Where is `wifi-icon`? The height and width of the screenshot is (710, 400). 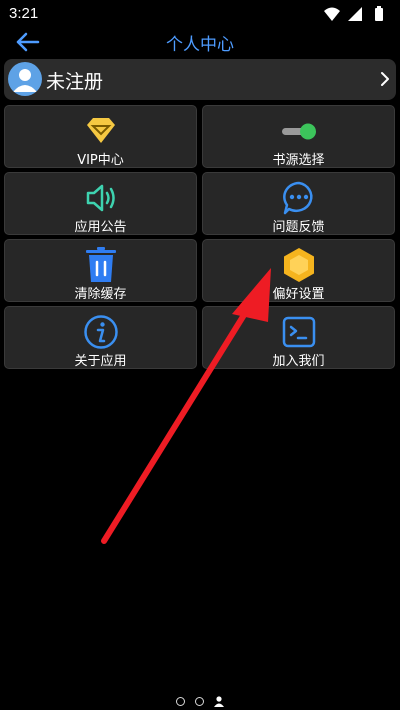 wifi-icon is located at coordinates (332, 14).